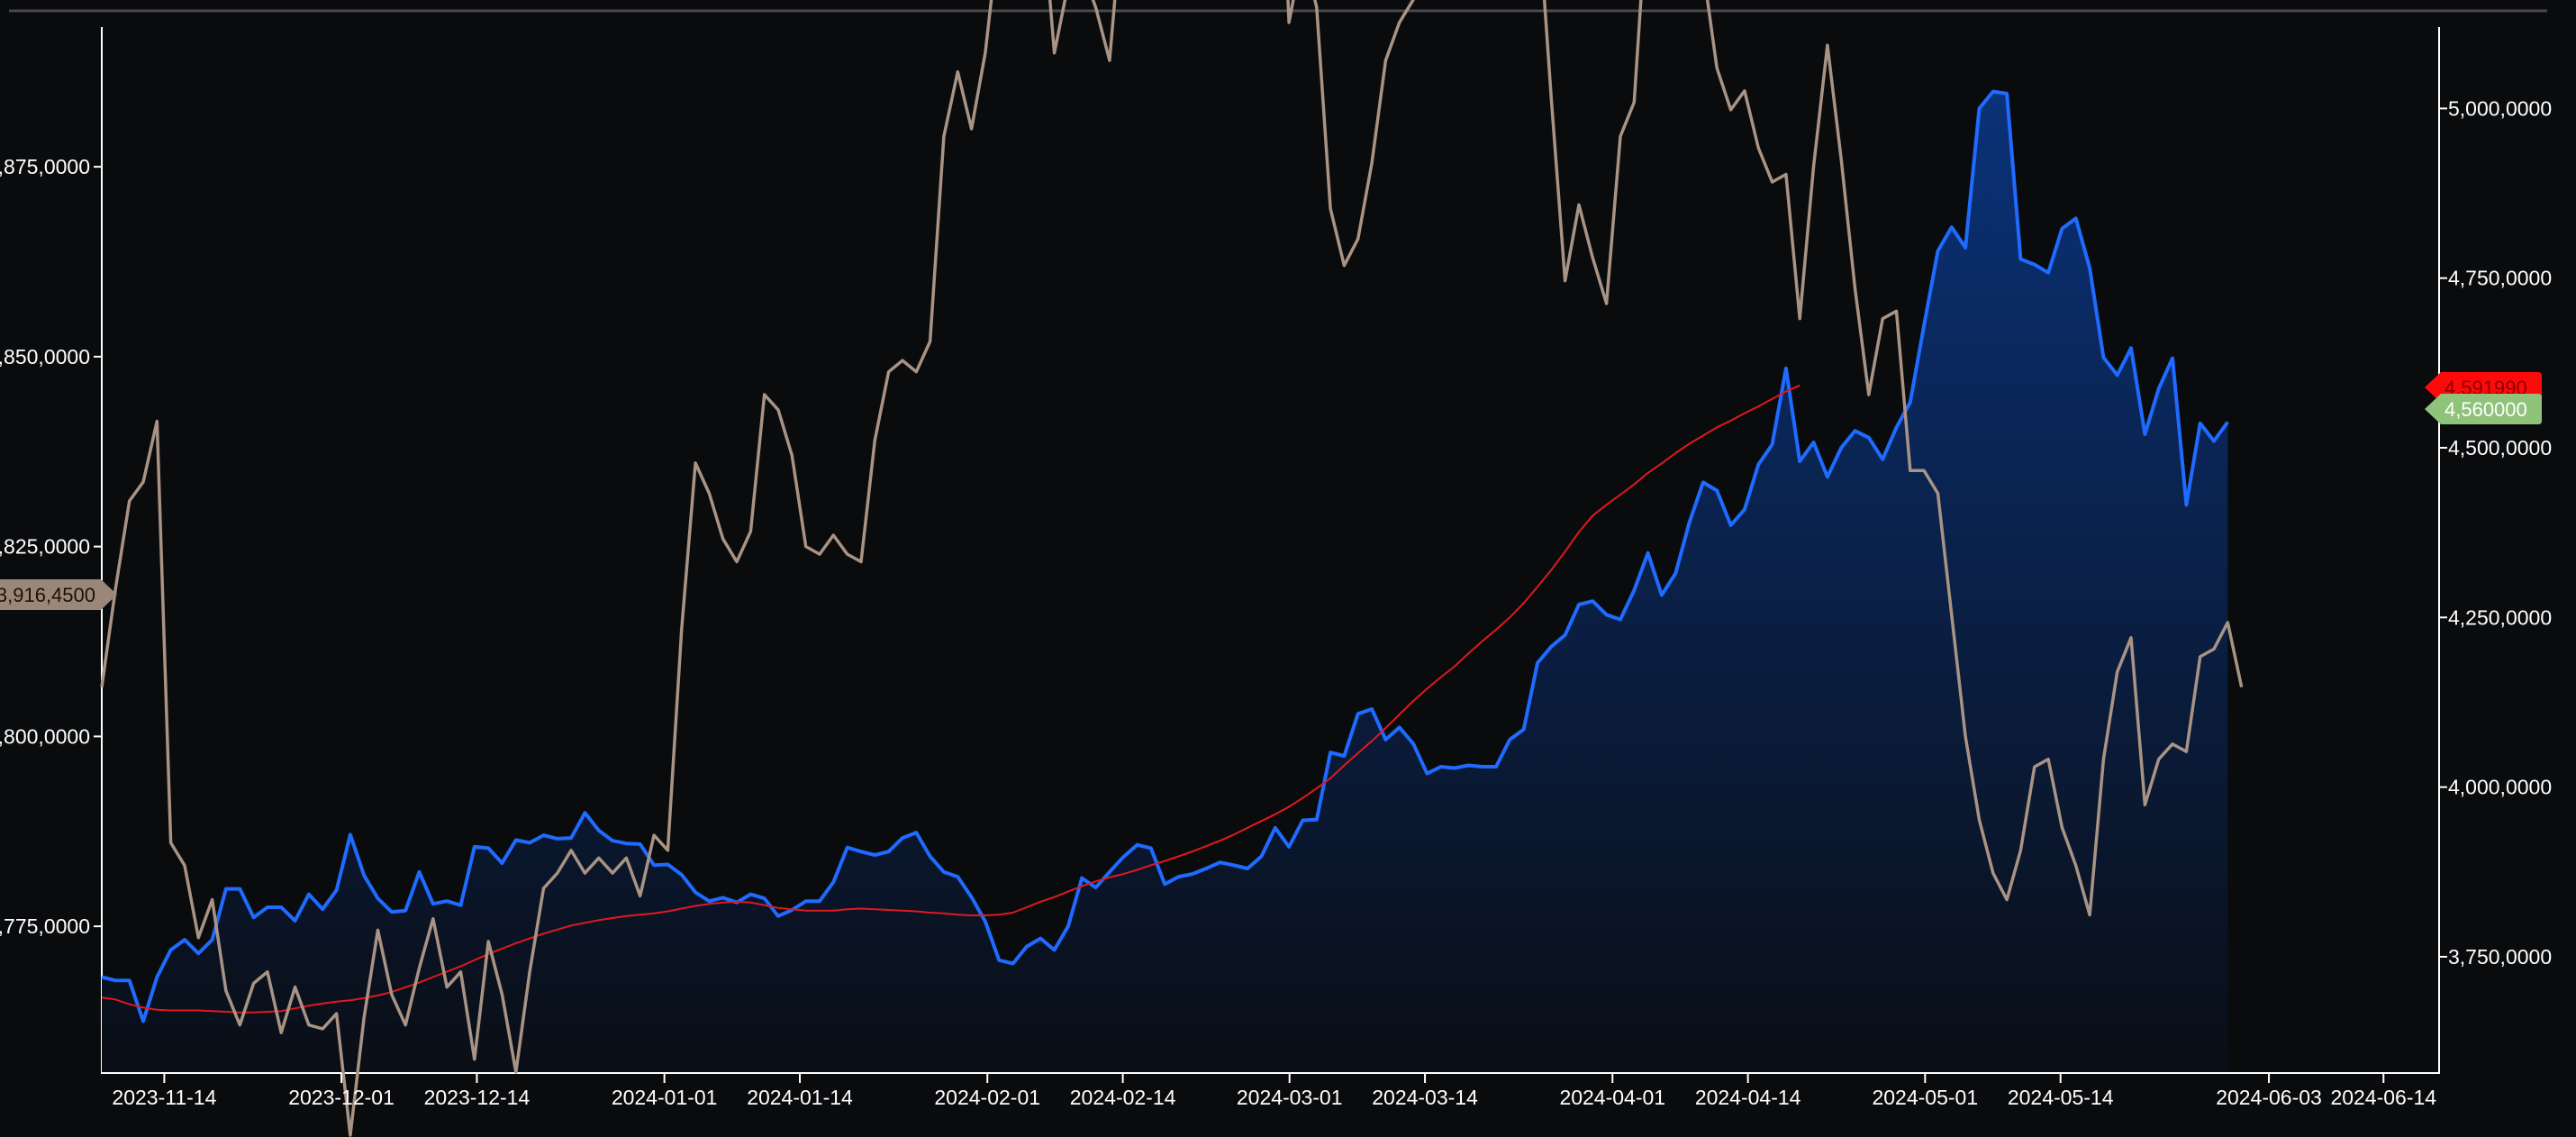 The height and width of the screenshot is (1137, 2576). Describe the element at coordinates (164, 1098) in the screenshot. I see `x-tick-label: 2023-11-14` at that location.